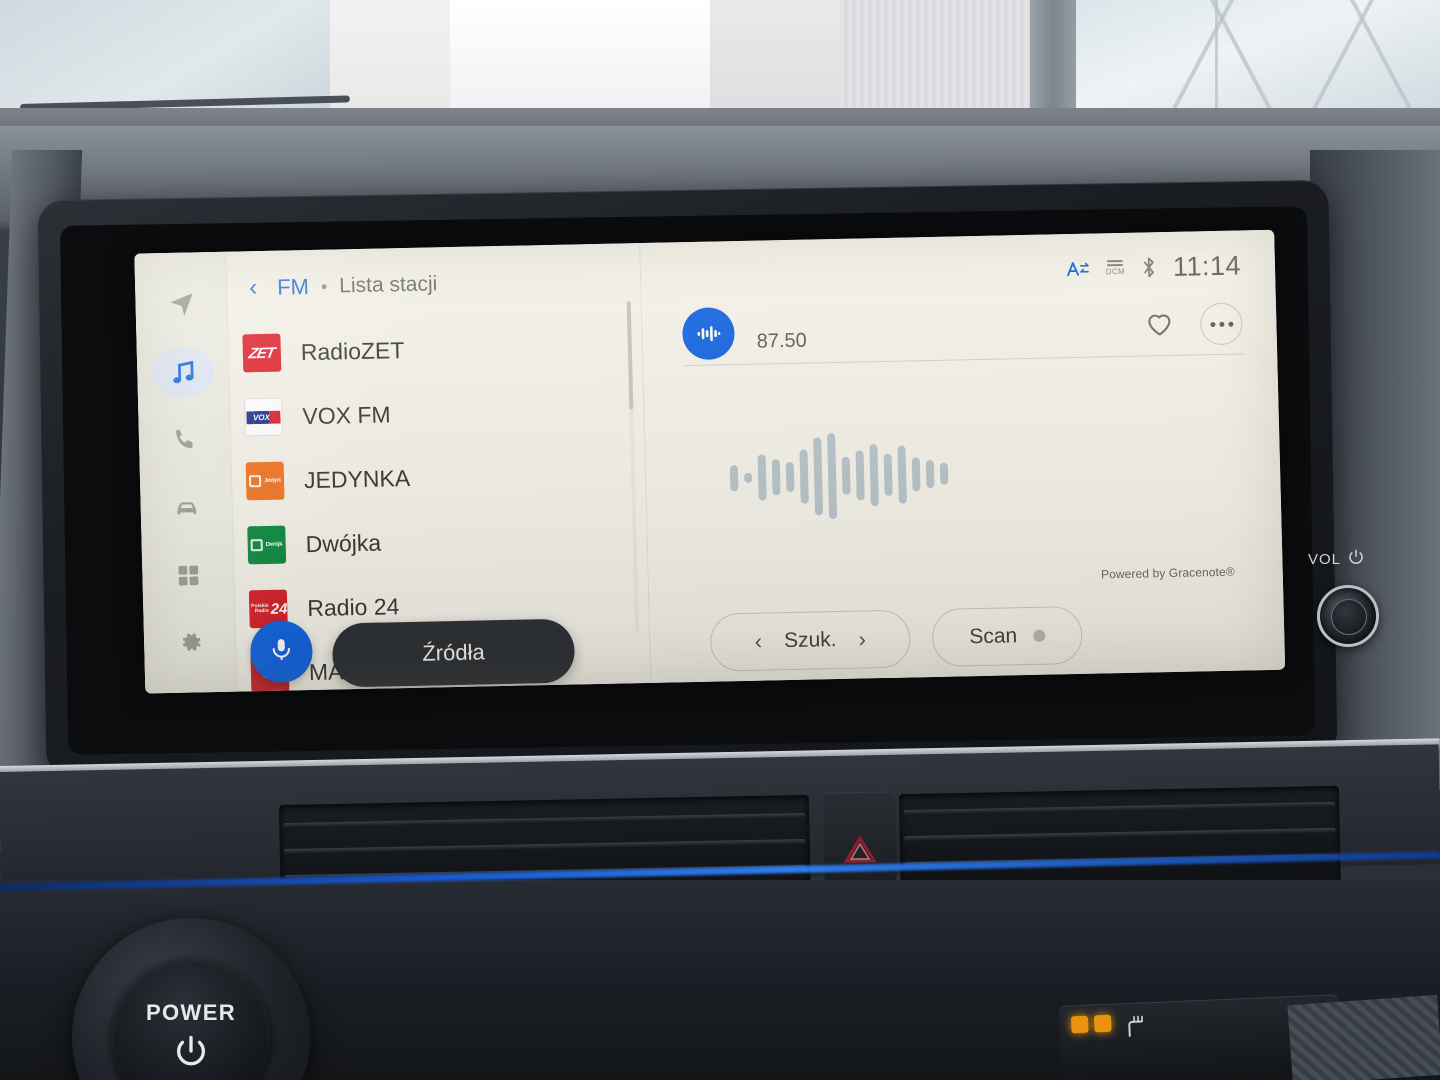 The image size is (1440, 1080). What do you see at coordinates (961, 271) in the screenshot?
I see `status-bar: DCM 11:14` at bounding box center [961, 271].